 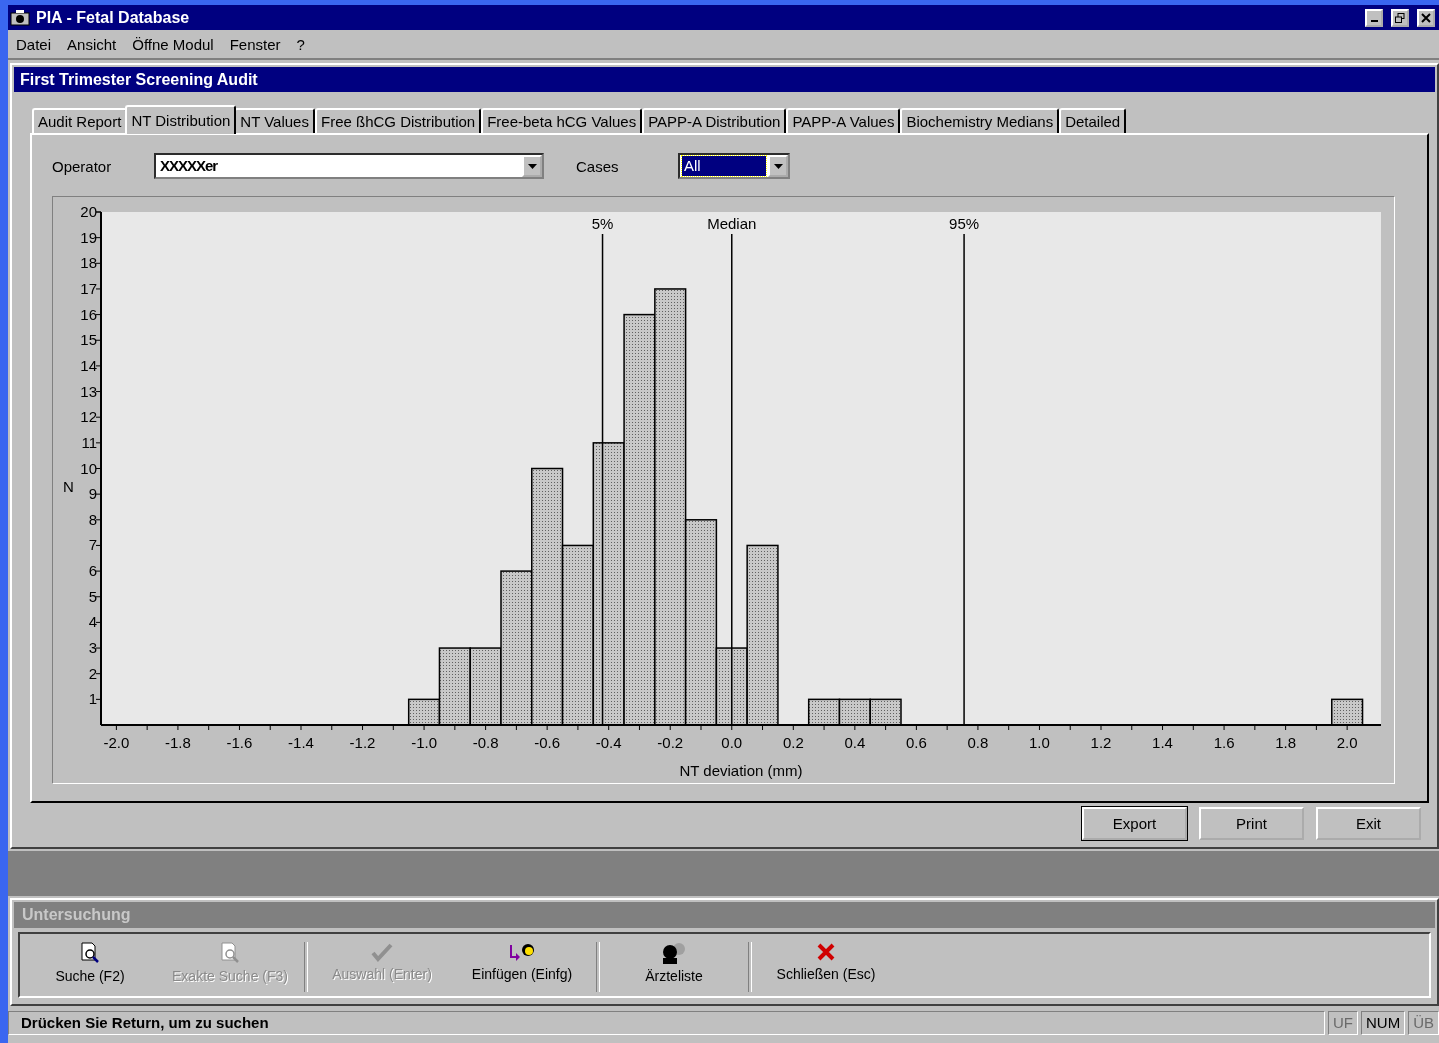 What do you see at coordinates (724, 79) in the screenshot?
I see `child-window-title: First Trimester Screening Audit` at bounding box center [724, 79].